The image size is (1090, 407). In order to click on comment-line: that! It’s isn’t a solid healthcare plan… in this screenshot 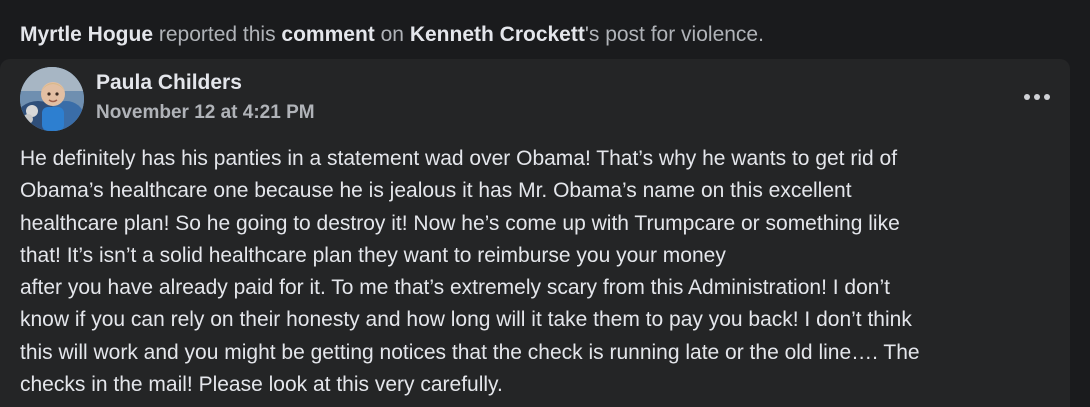, I will do `click(373, 255)`.